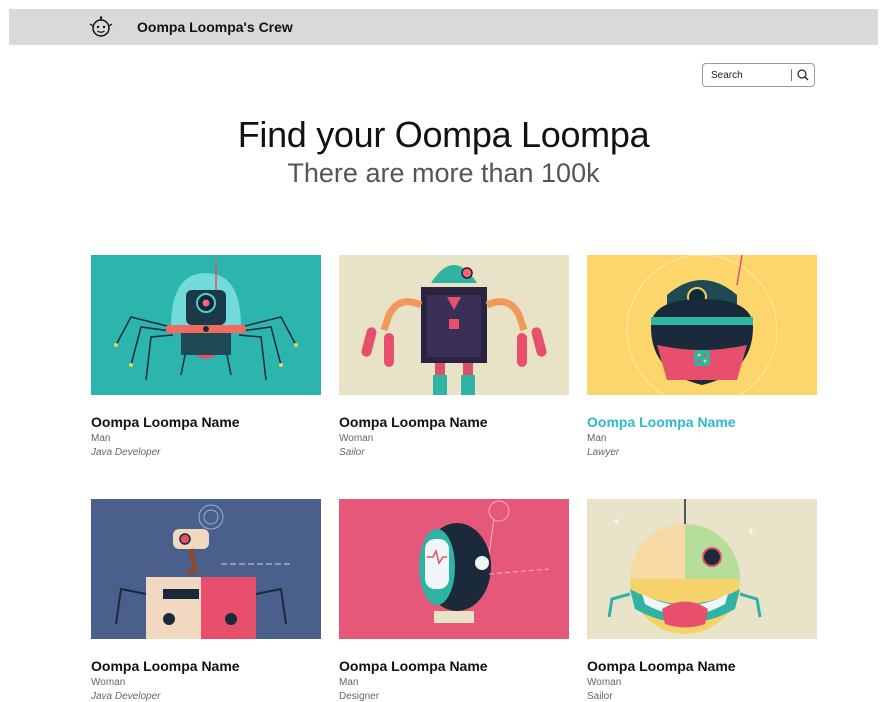 Image resolution: width=887 pixels, height=702 pixels. I want to click on robot-face-icon, so click(101, 27).